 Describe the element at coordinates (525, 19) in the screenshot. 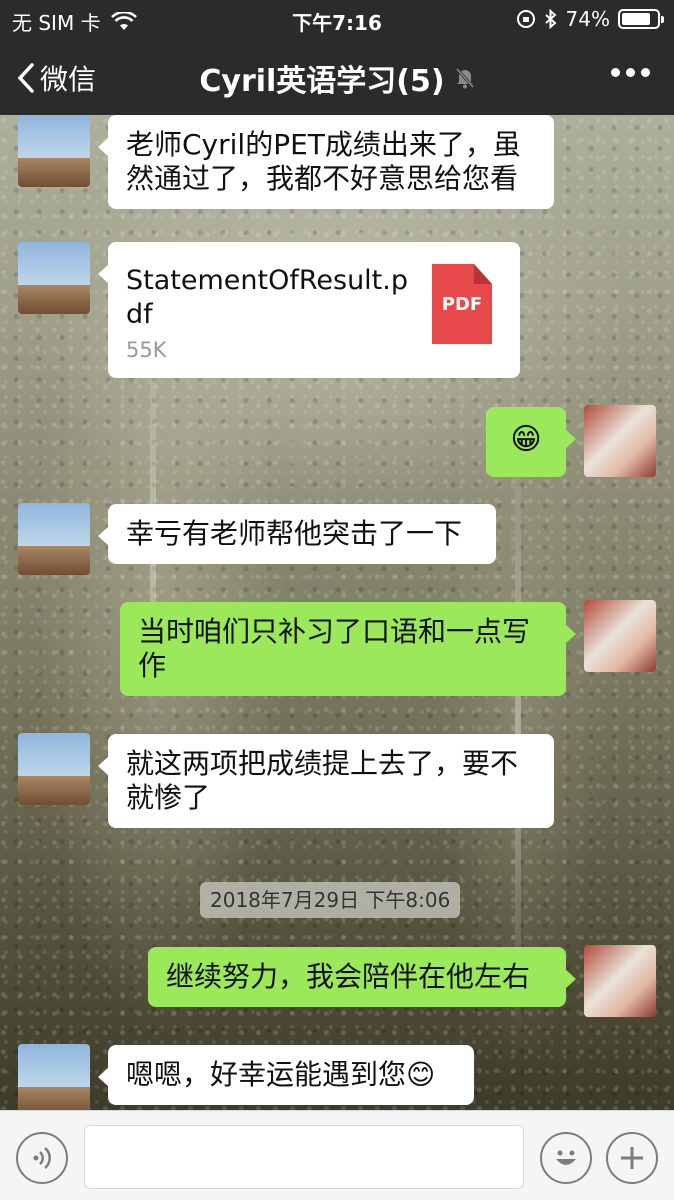

I see `orientation-lock-icon` at that location.